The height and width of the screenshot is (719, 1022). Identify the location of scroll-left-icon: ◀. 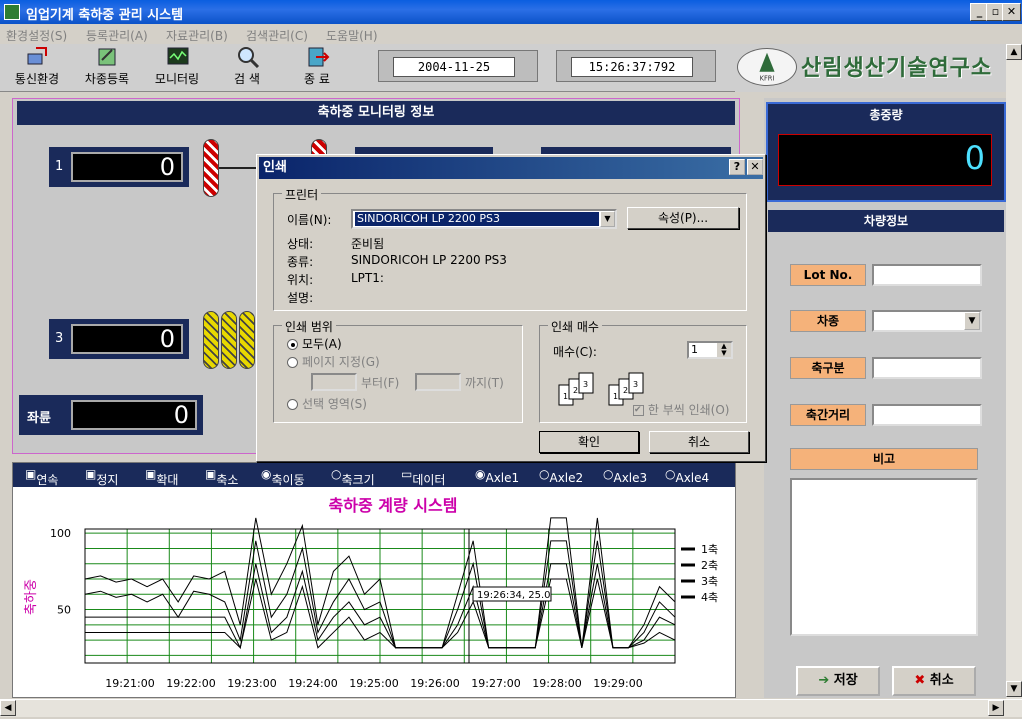
(8, 708).